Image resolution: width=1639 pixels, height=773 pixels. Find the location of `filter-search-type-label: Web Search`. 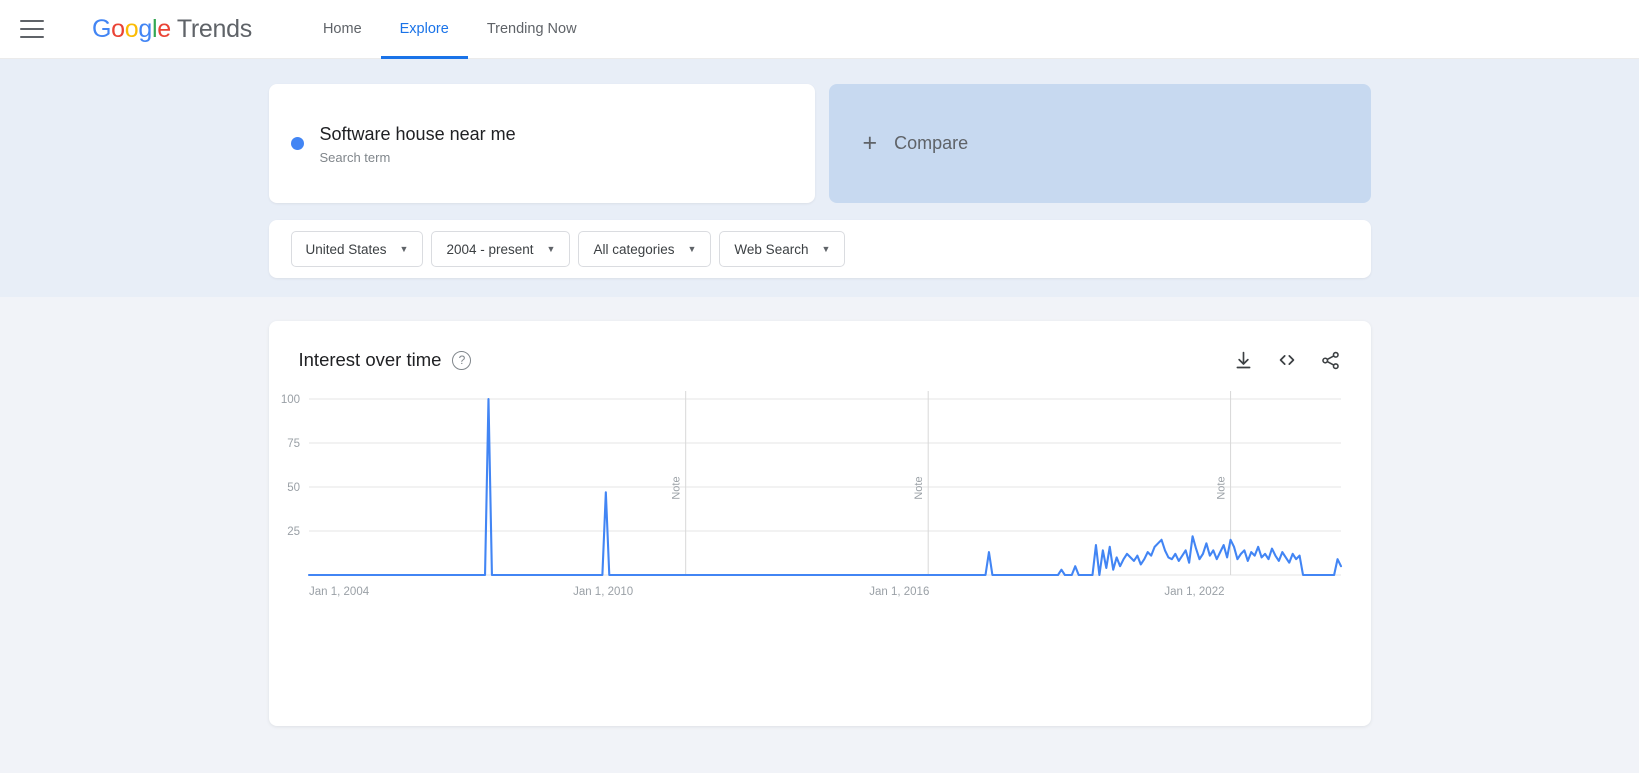

filter-search-type-label: Web Search is located at coordinates (771, 249).